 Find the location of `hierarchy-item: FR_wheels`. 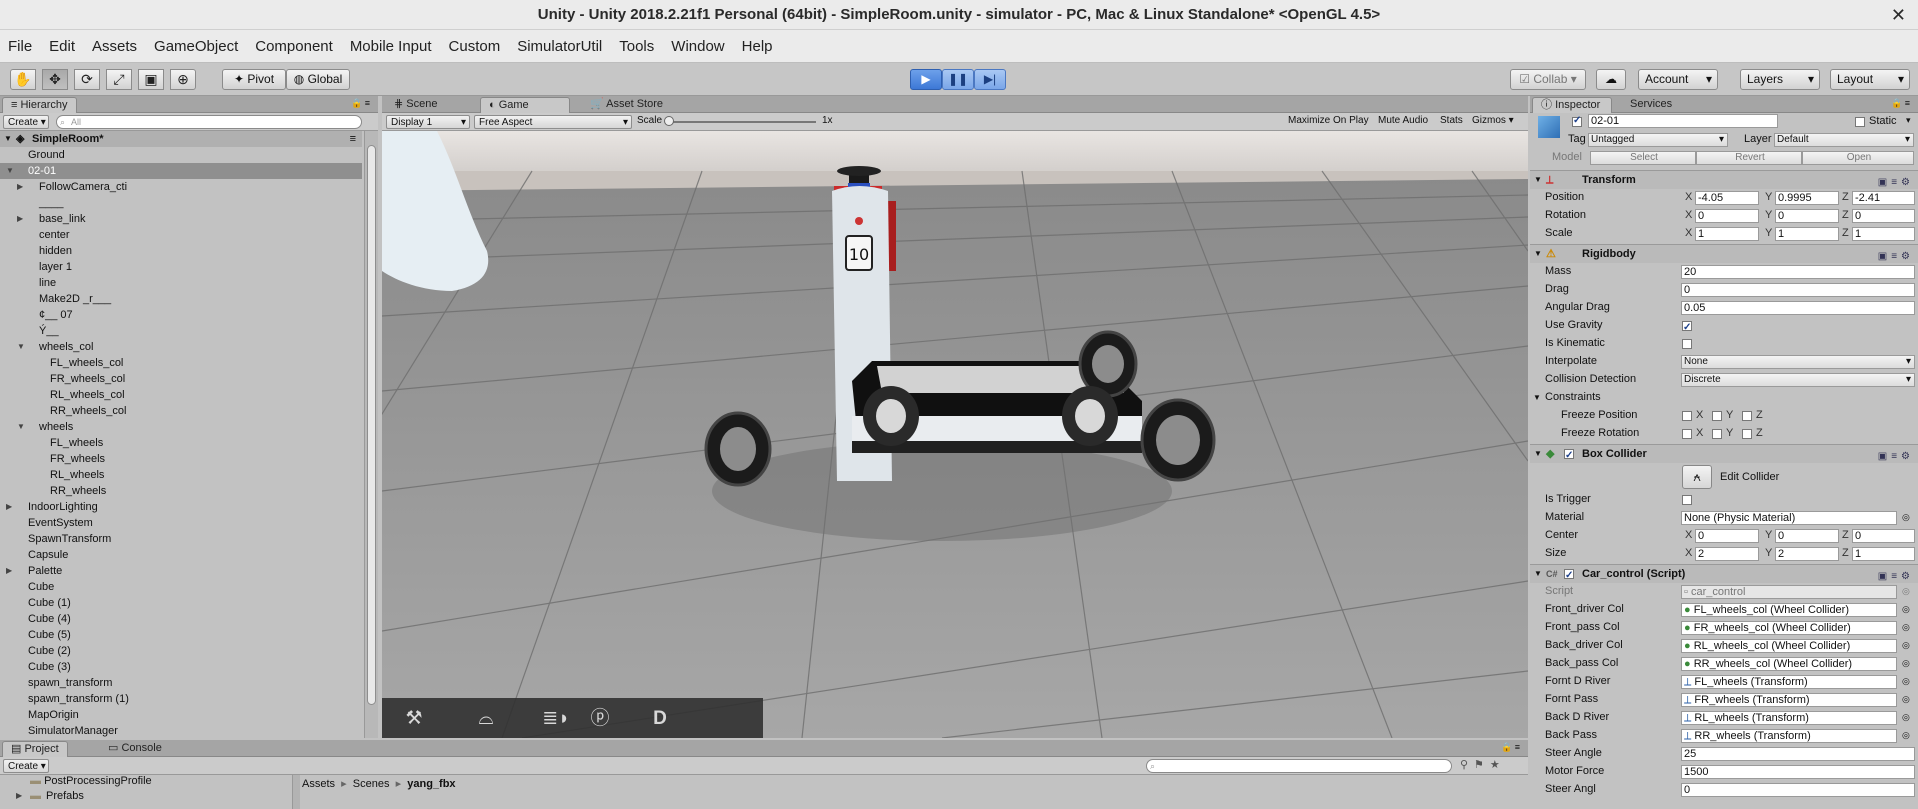

hierarchy-item: FR_wheels is located at coordinates (181, 459).